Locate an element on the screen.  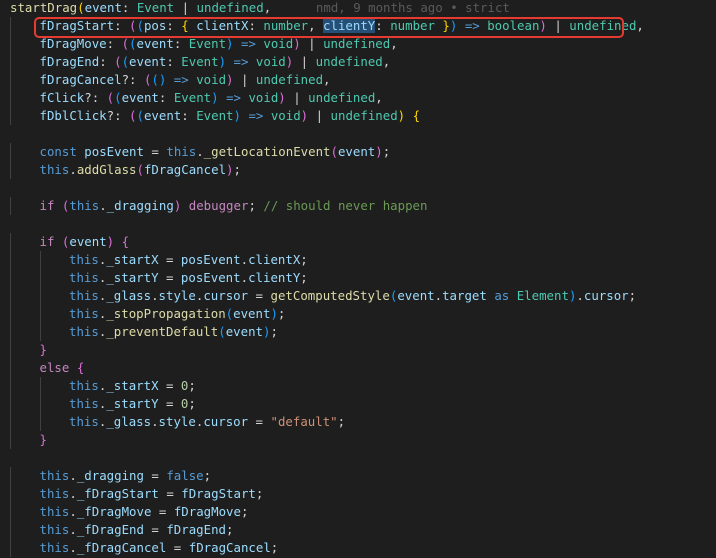
code-token: } is located at coordinates (43, 439).